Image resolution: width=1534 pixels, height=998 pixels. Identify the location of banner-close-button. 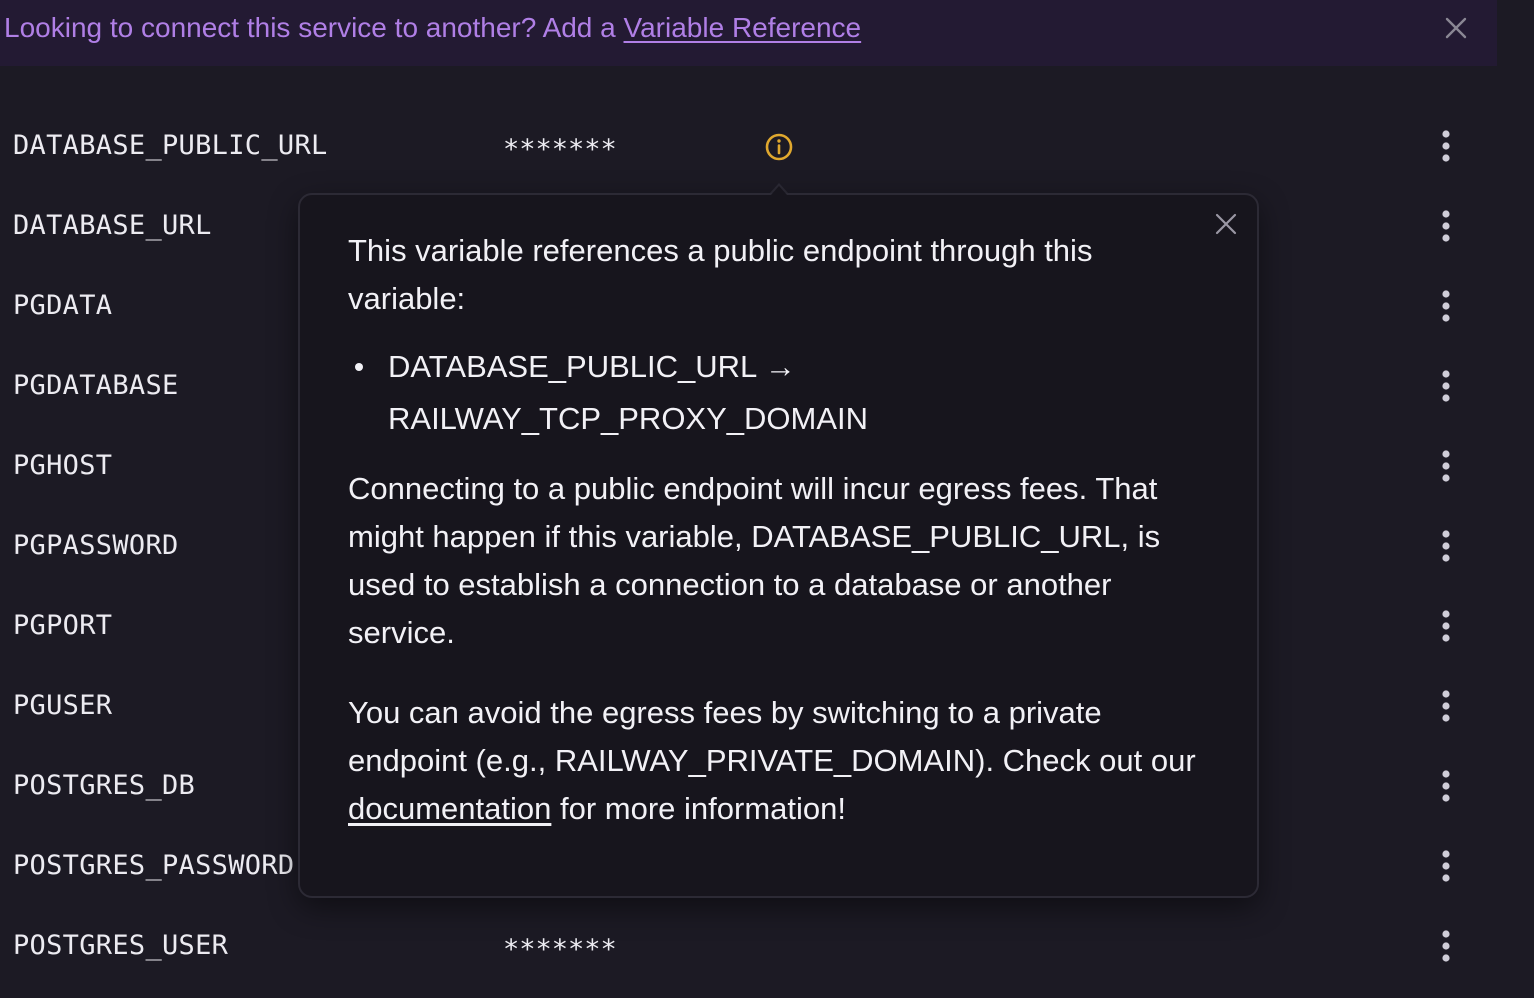
(1456, 28).